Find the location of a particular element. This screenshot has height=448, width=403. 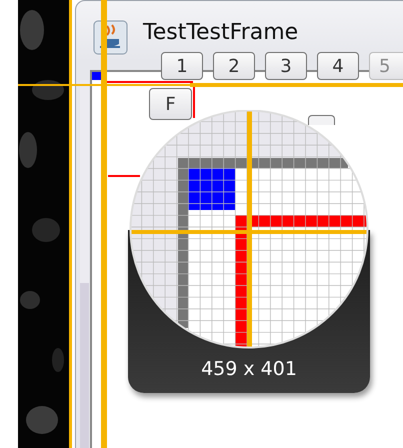

f-button: F is located at coordinates (170, 104).